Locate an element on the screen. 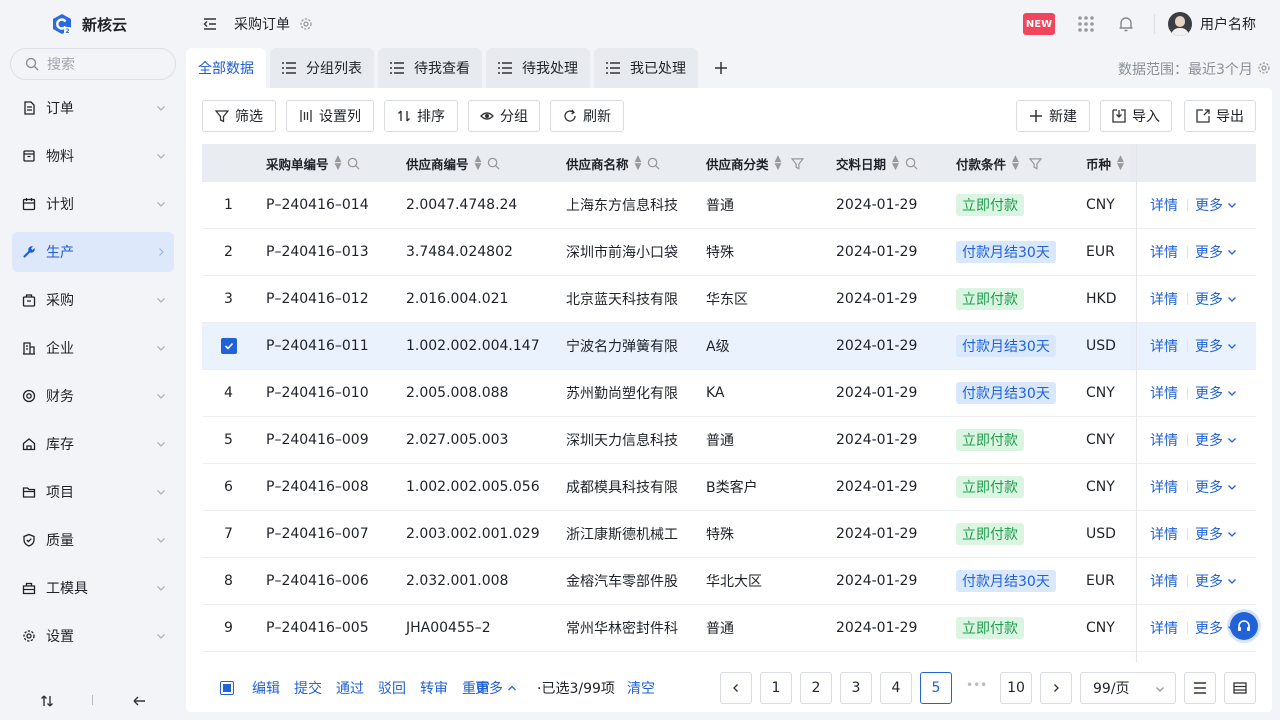 The width and height of the screenshot is (1280, 720). create-button: 新建 is located at coordinates (1053, 116).